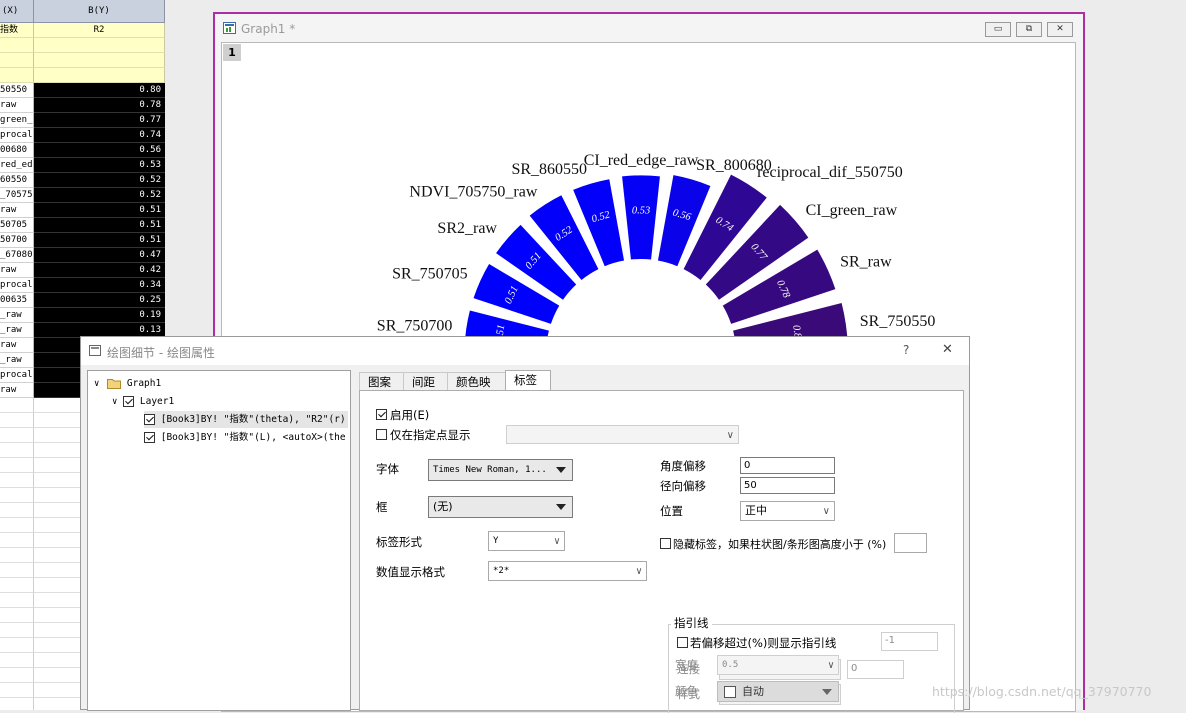  I want to click on col-a-longname: 指数, so click(17, 30).